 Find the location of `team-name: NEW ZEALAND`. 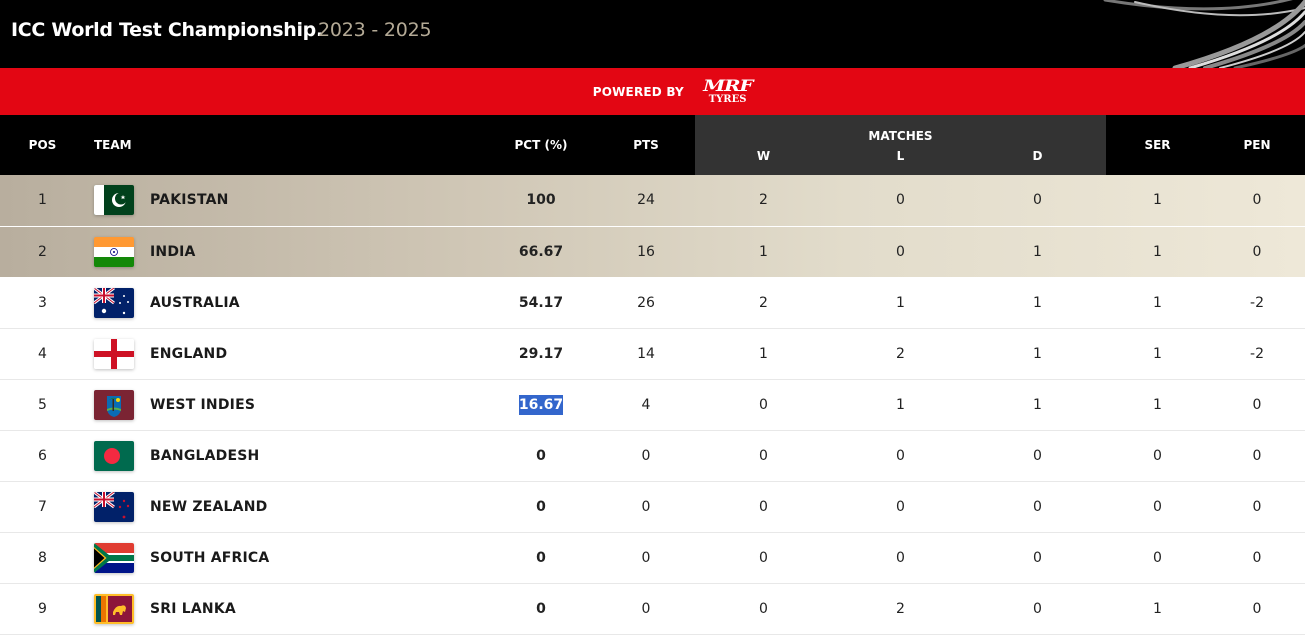

team-name: NEW ZEALAND is located at coordinates (209, 506).